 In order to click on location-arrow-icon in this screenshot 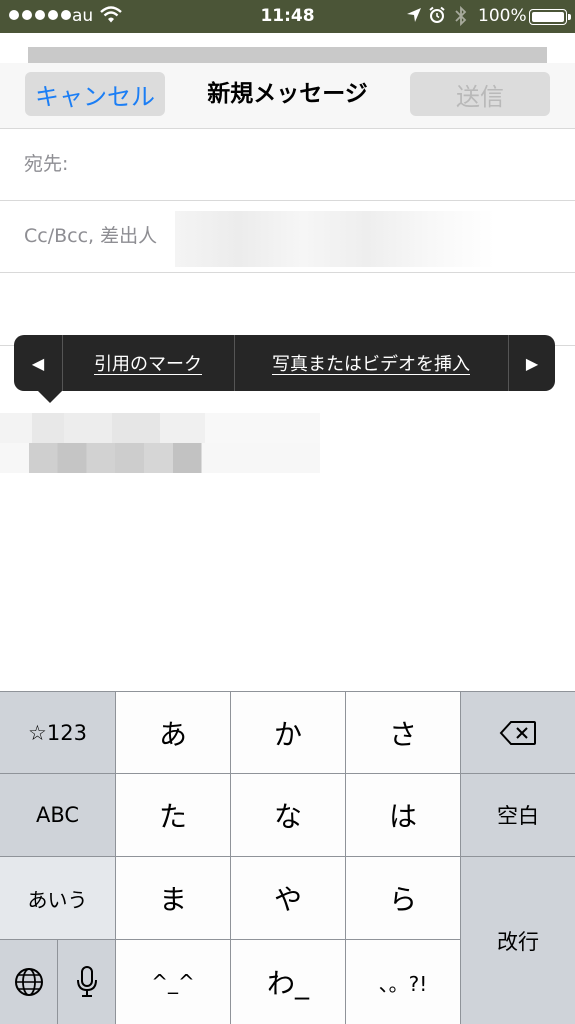, I will do `click(414, 15)`.